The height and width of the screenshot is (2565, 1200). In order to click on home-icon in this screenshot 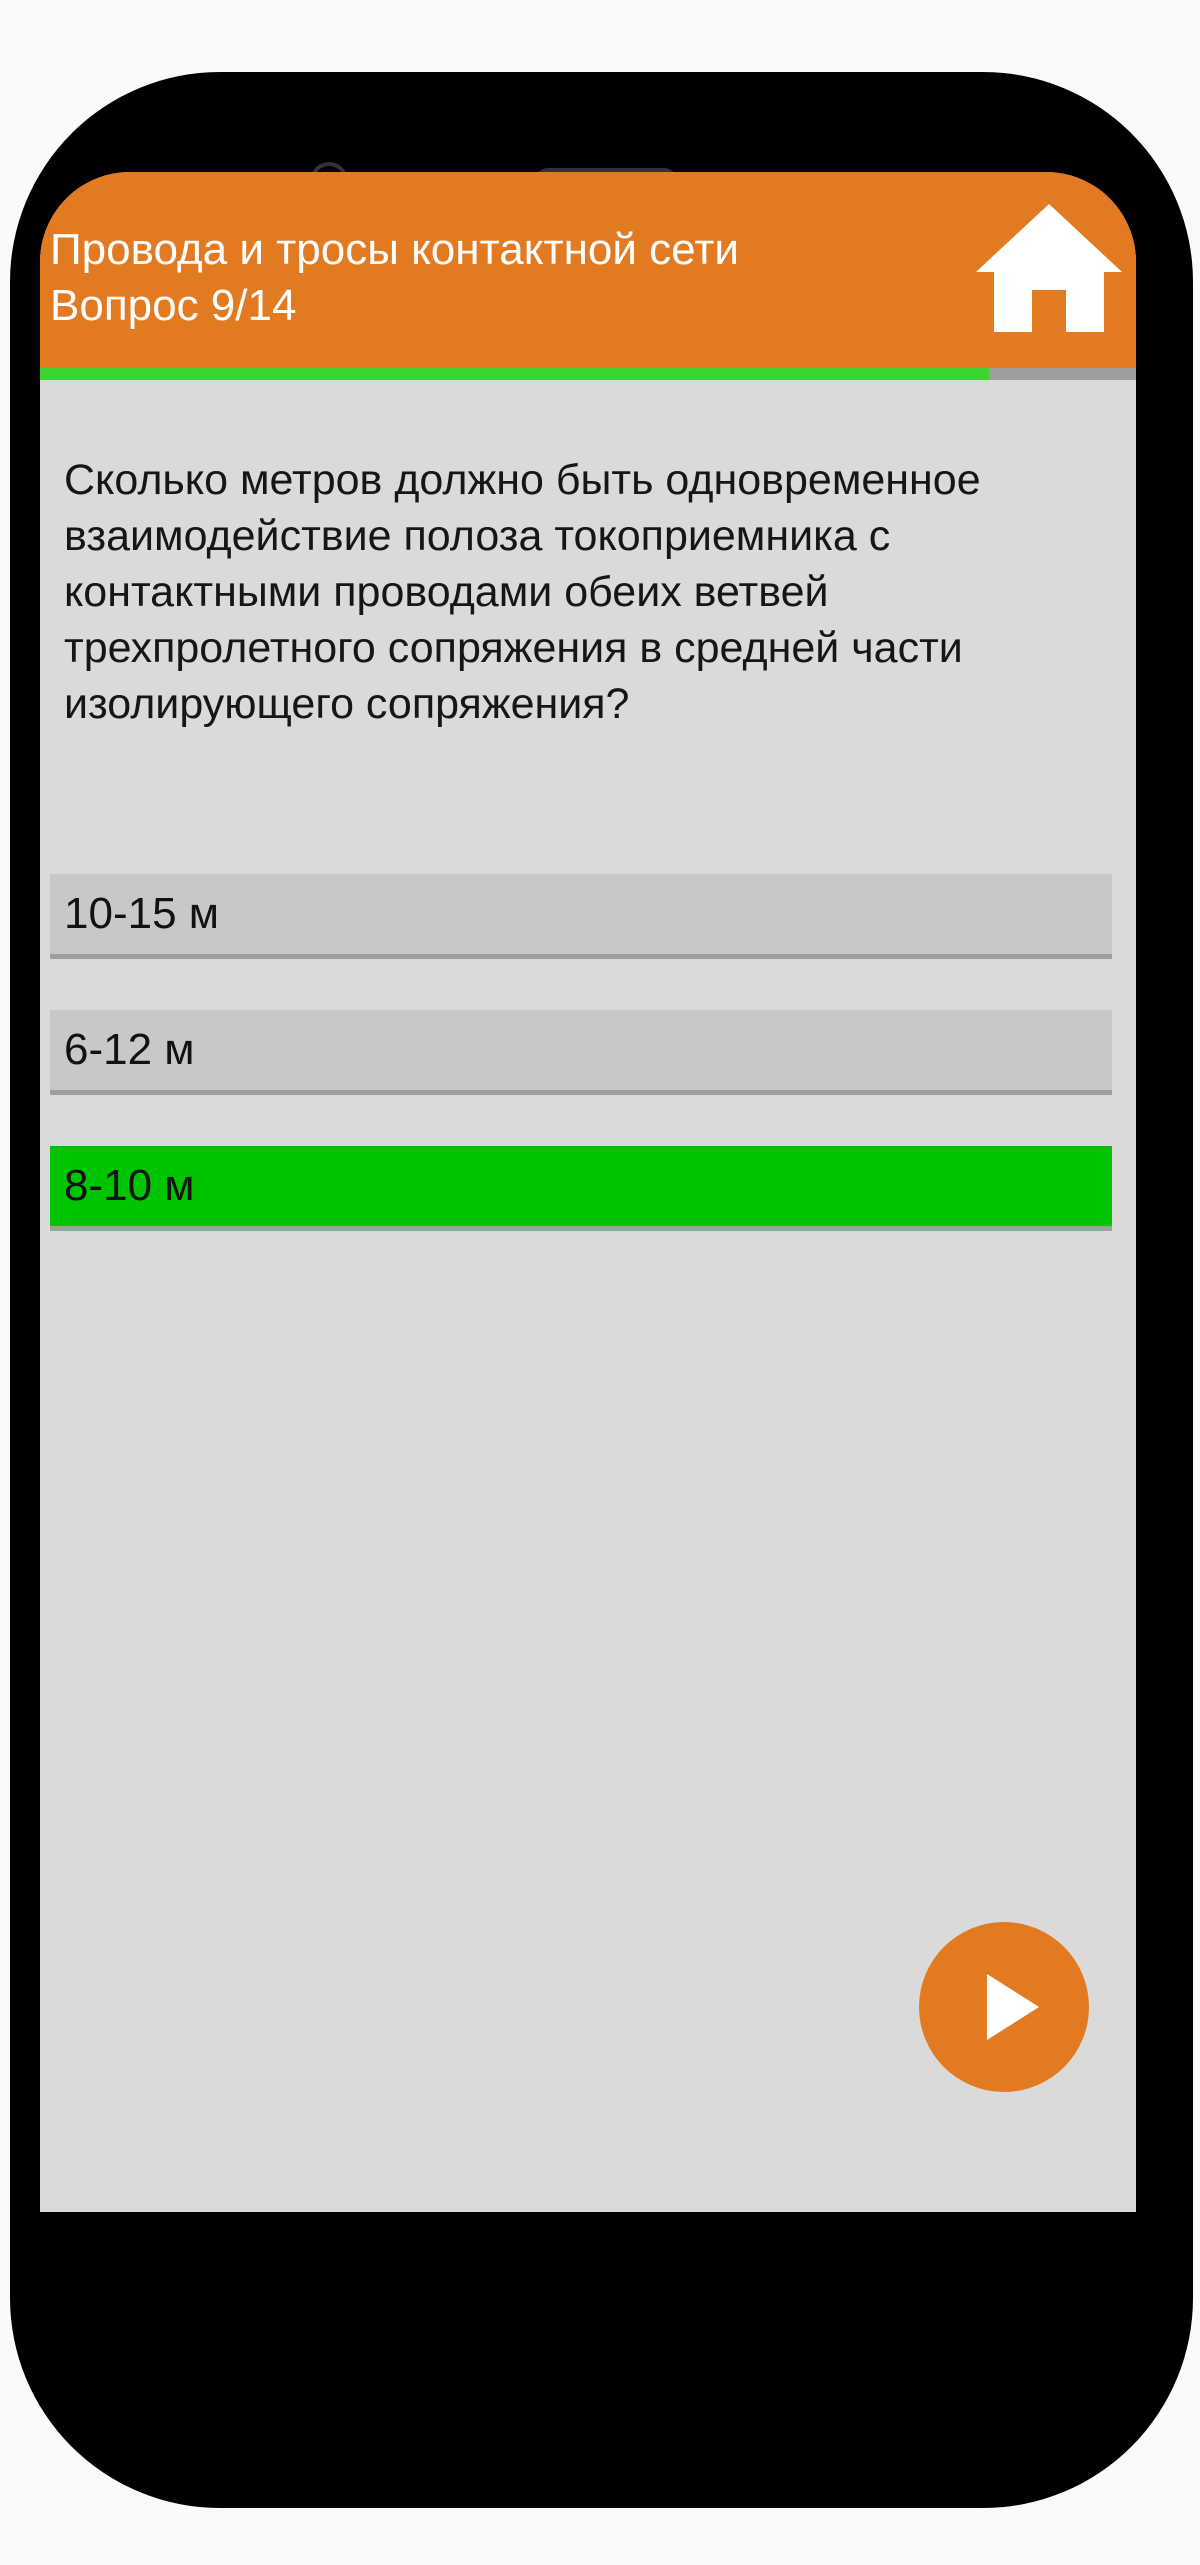, I will do `click(1049, 268)`.